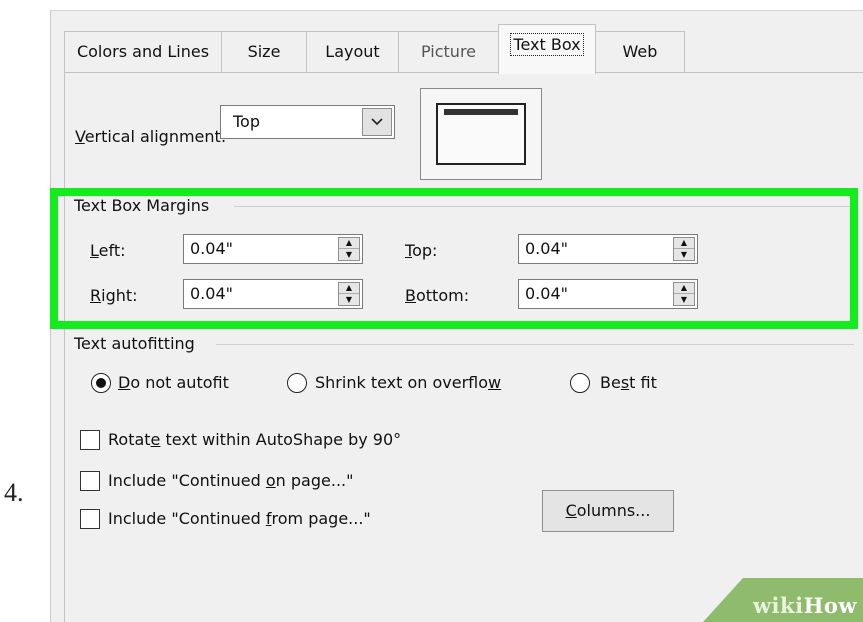 This screenshot has width=863, height=622. I want to click on label-text: Shrink text on overflo, so click(402, 382).